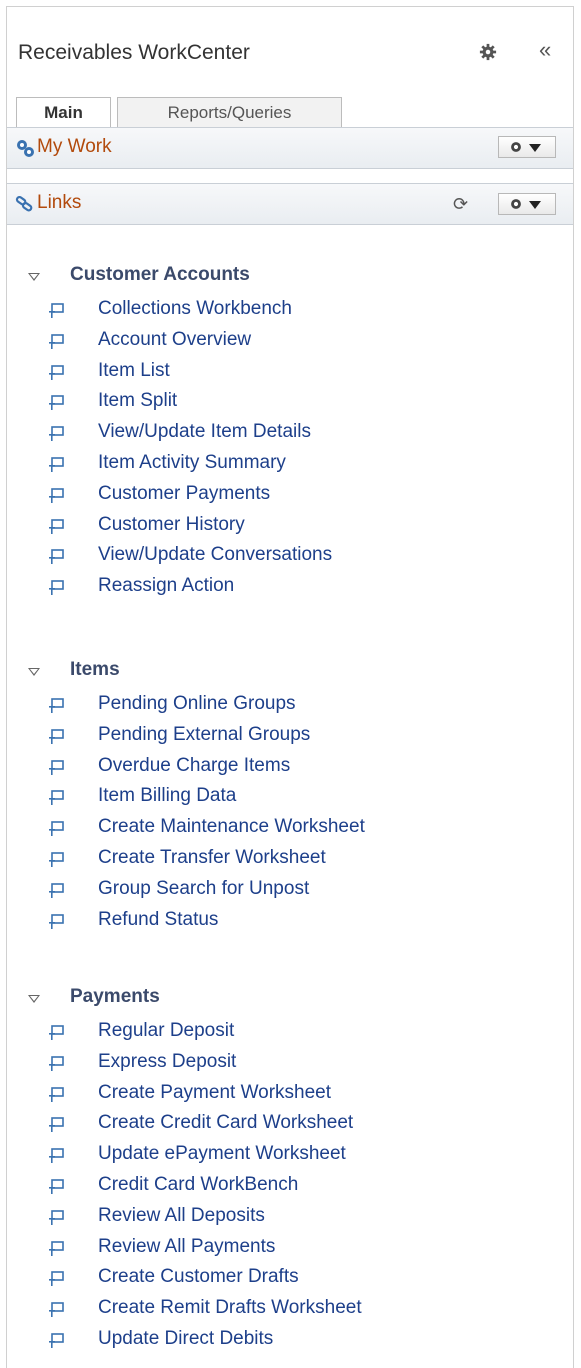  I want to click on link-item: View/Update Conversations, so click(290, 557).